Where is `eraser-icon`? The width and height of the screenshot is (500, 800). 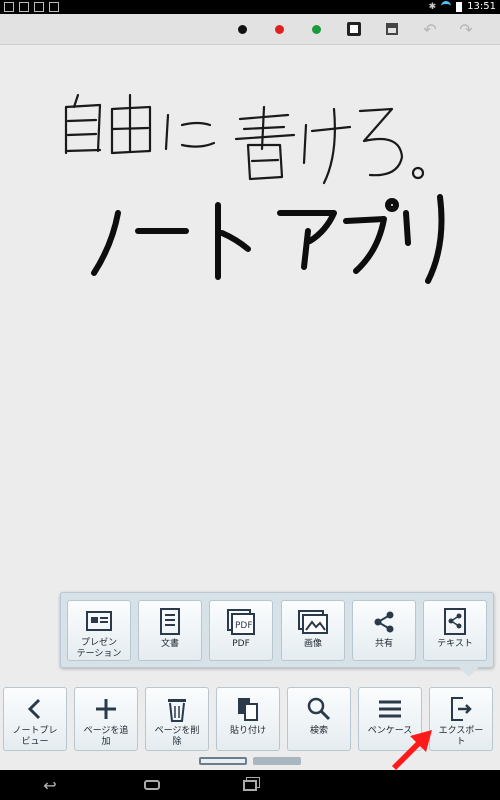
eraser-icon is located at coordinates (392, 29).